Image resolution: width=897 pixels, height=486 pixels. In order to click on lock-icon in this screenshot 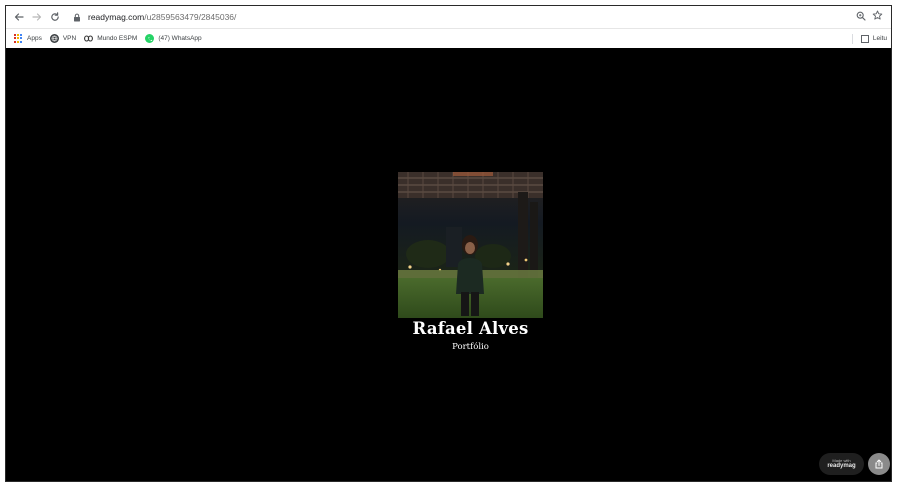, I will do `click(77, 17)`.